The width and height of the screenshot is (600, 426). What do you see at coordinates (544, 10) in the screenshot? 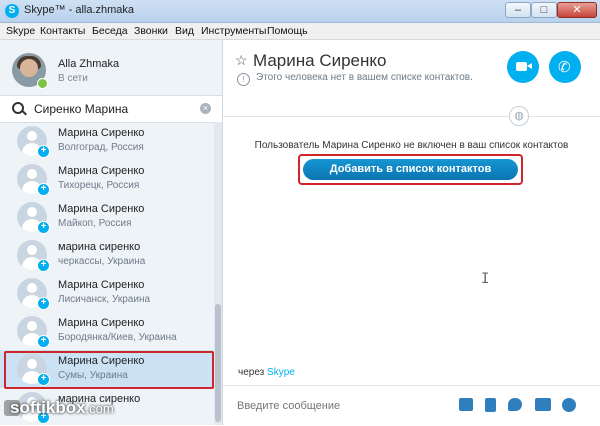
I see `maximize-button: □` at bounding box center [544, 10].